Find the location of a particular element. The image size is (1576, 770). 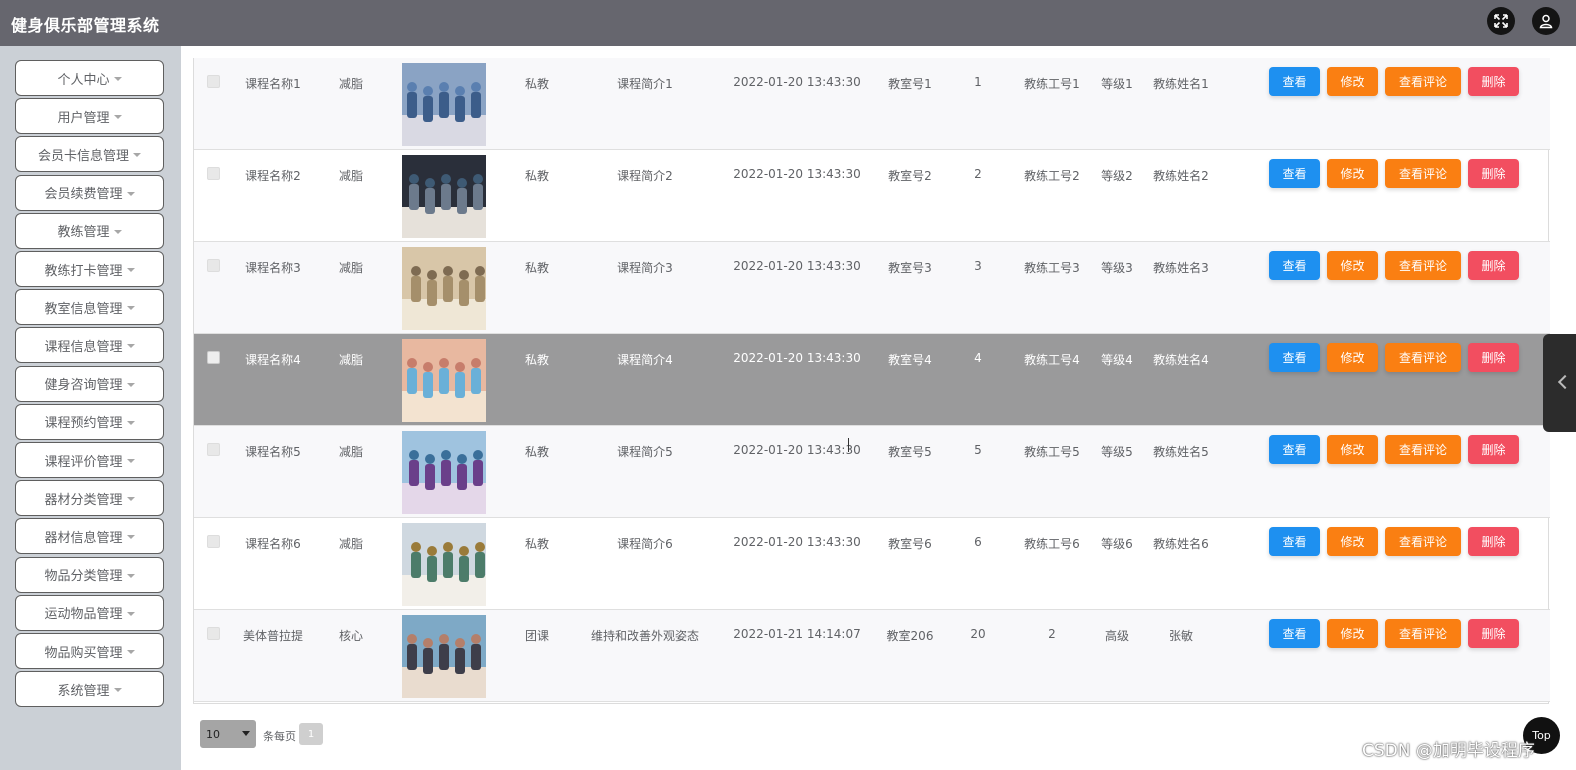

page-size-value: 10 is located at coordinates (213, 734).